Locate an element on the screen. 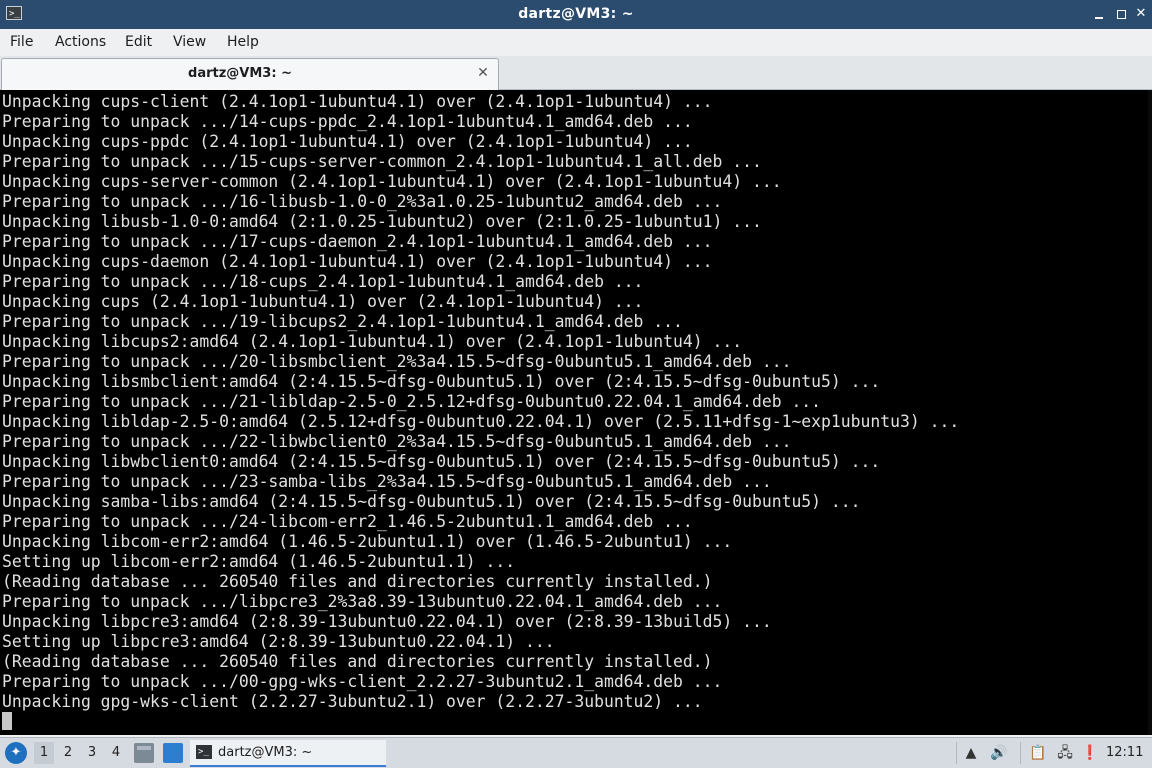 The image size is (1152, 768). close-button: ✕ is located at coordinates (1141, 14).